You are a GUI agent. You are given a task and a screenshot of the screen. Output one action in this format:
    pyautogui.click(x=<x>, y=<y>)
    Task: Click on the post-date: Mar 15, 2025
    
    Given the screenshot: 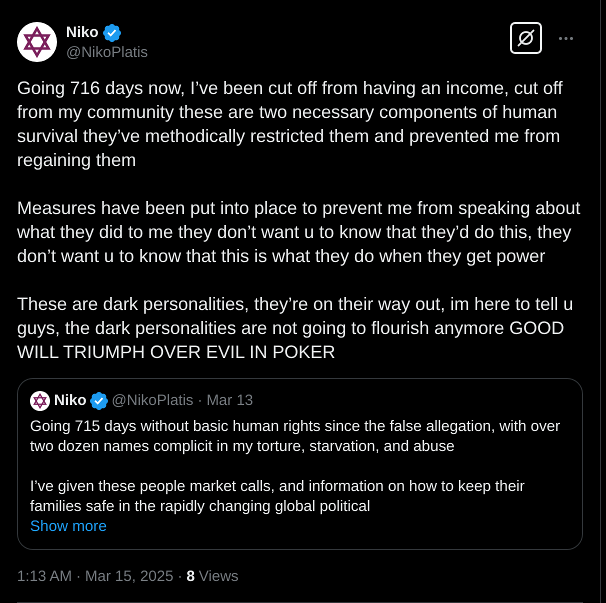 What is the action you would take?
    pyautogui.click(x=129, y=577)
    